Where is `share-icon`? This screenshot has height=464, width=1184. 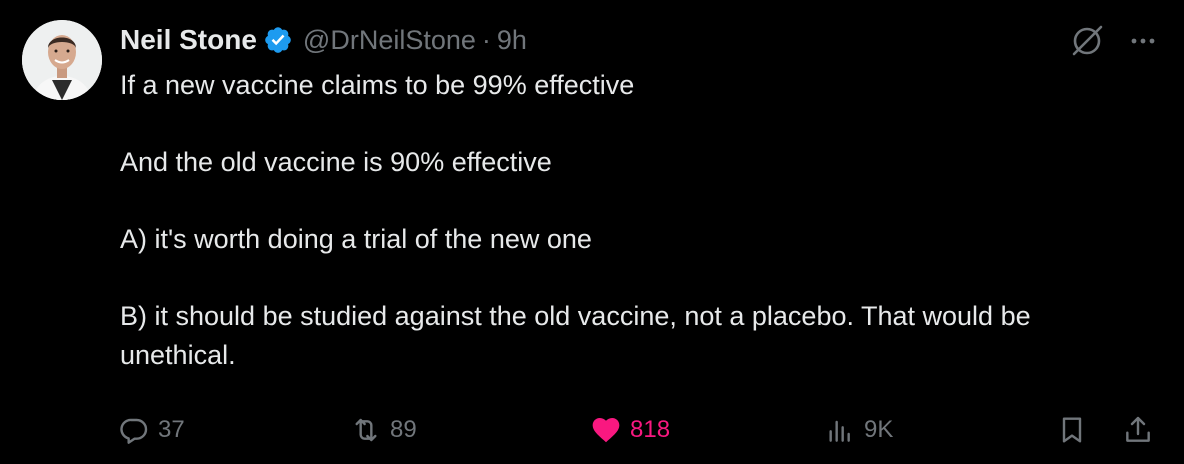 share-icon is located at coordinates (1138, 429).